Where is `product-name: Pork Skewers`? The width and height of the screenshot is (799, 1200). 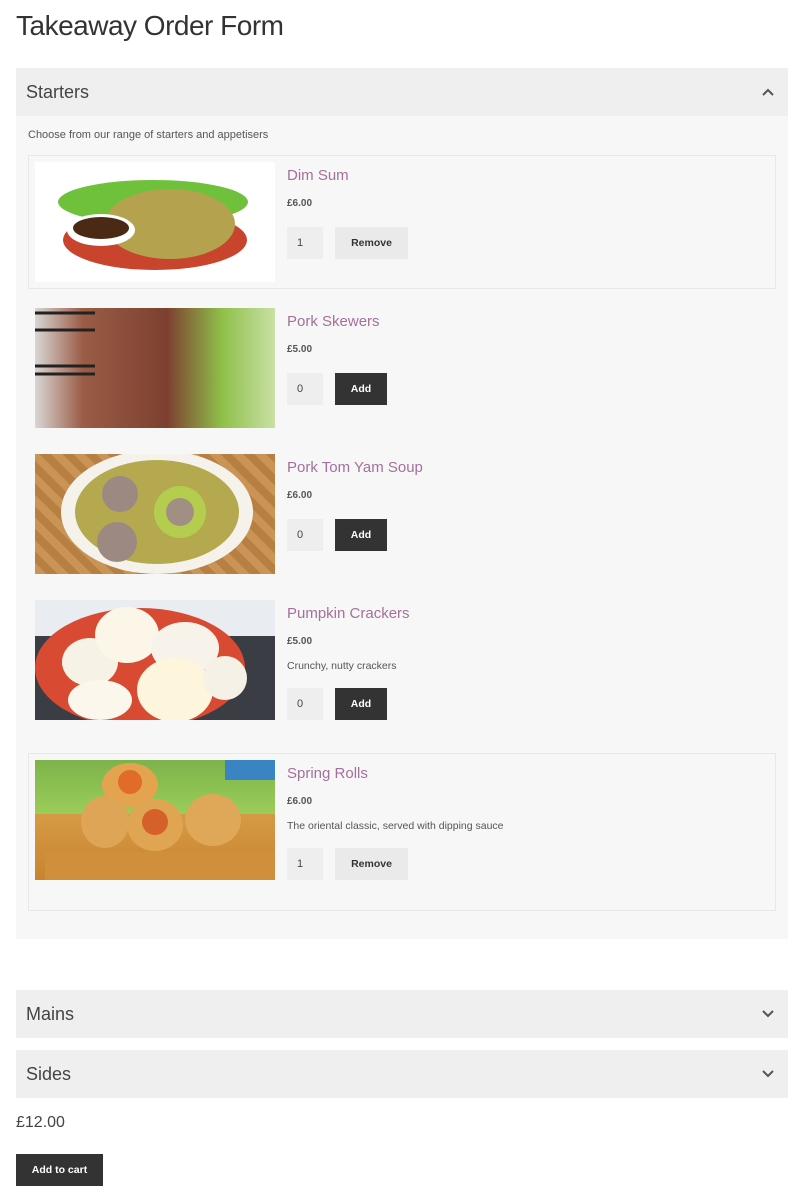
product-name: Pork Skewers is located at coordinates (337, 321).